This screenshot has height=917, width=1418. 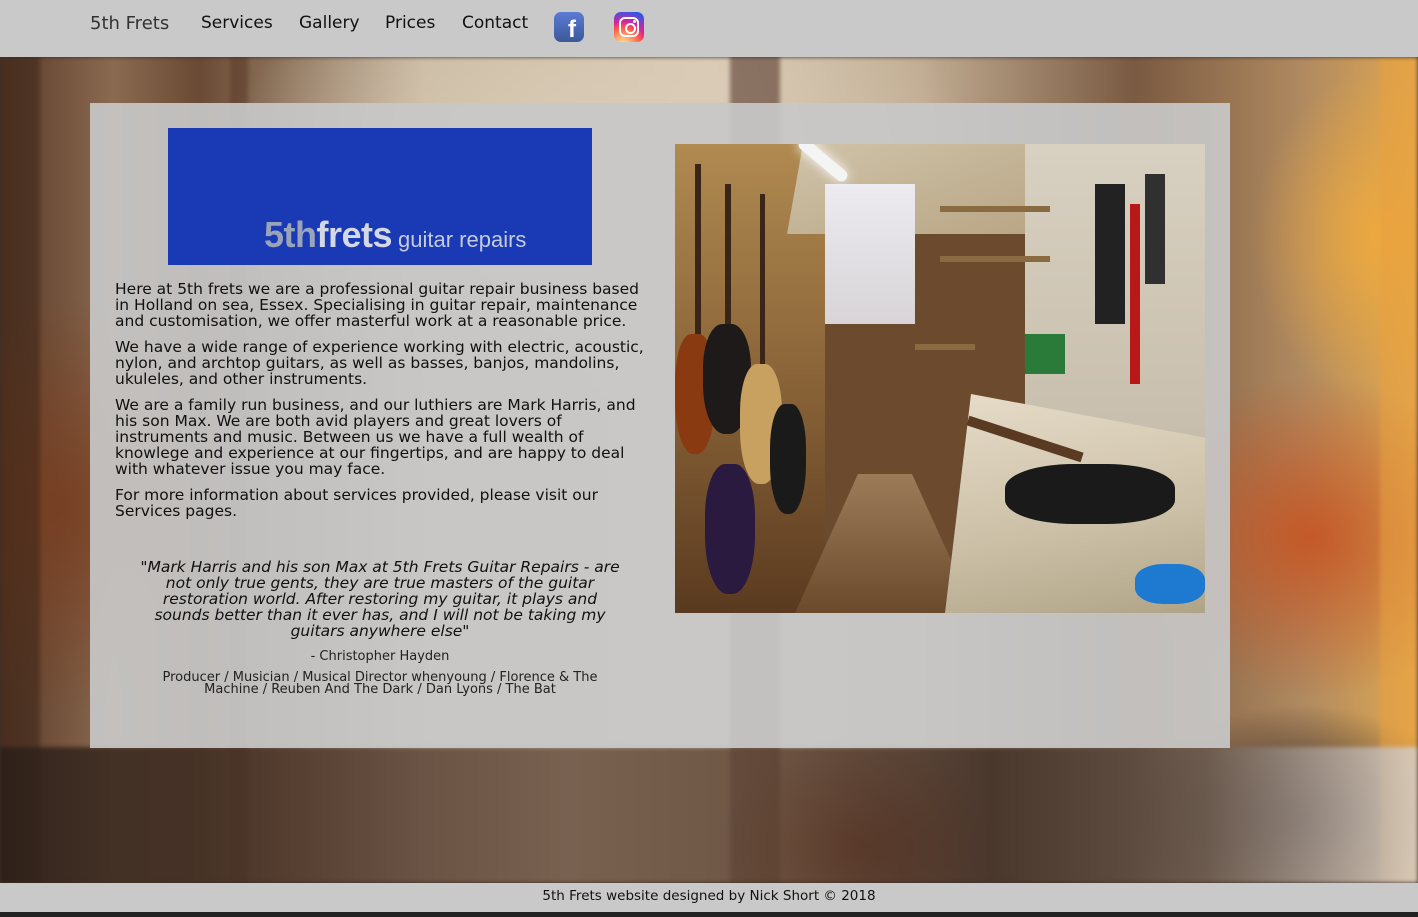 What do you see at coordinates (354, 234) in the screenshot?
I see `logo-text-frets: frets` at bounding box center [354, 234].